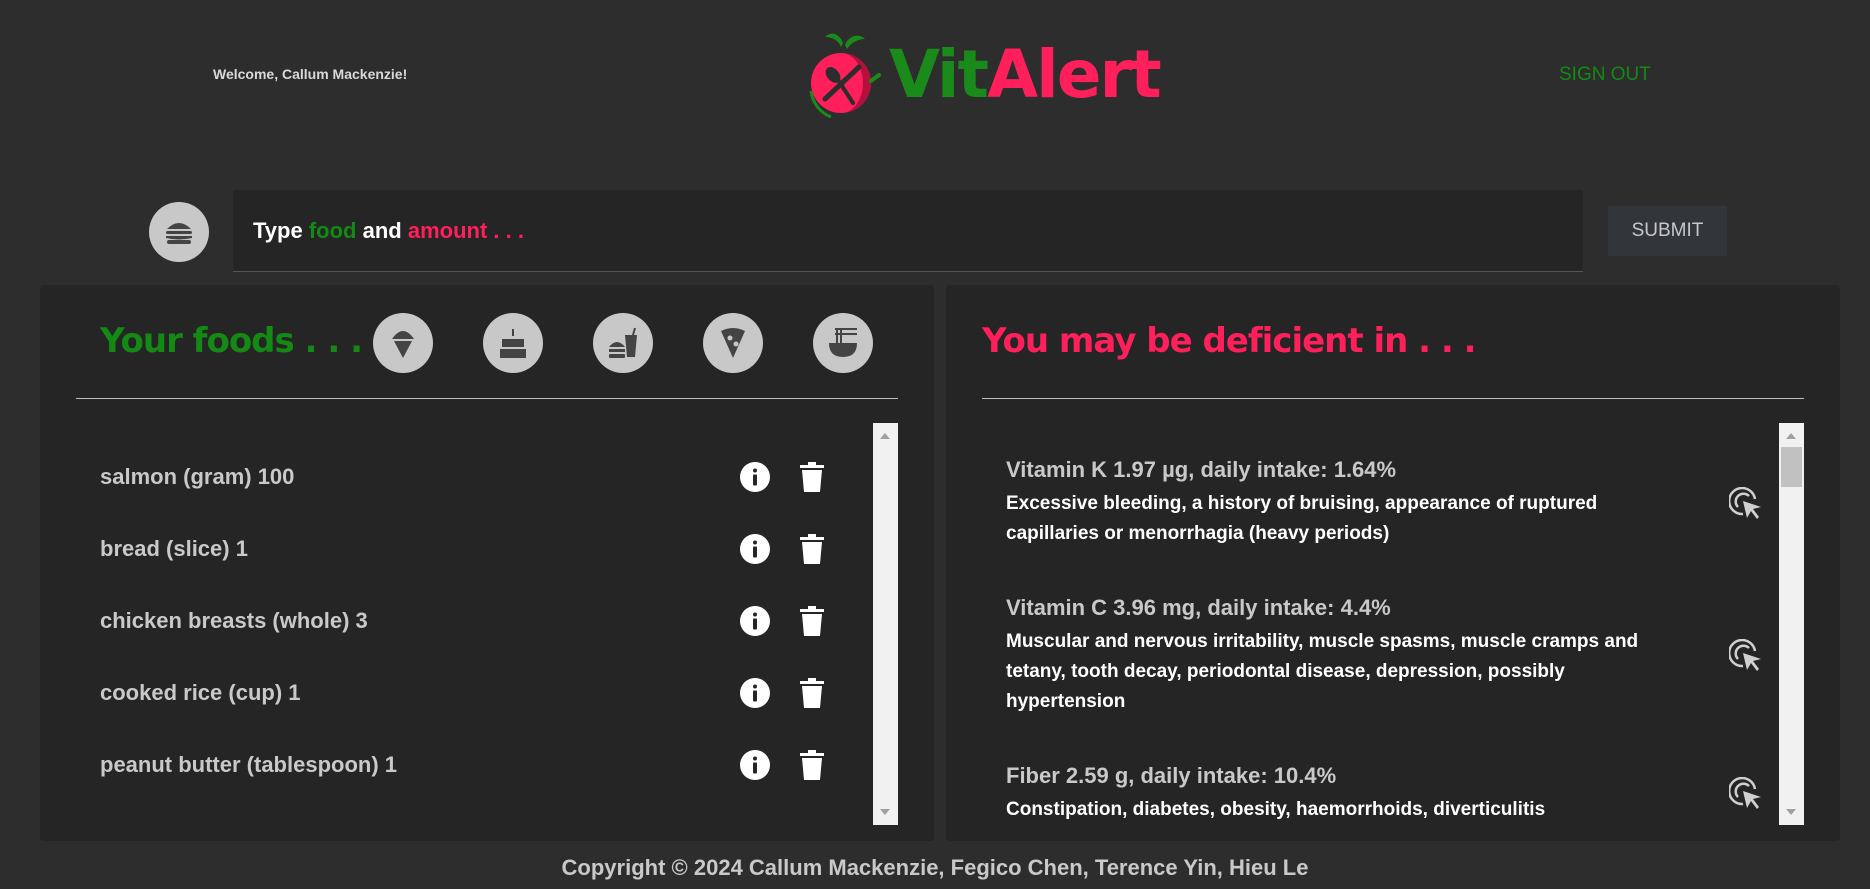 Image resolution: width=1870 pixels, height=889 pixels. I want to click on logo-text: VitAlert, so click(1025, 74).